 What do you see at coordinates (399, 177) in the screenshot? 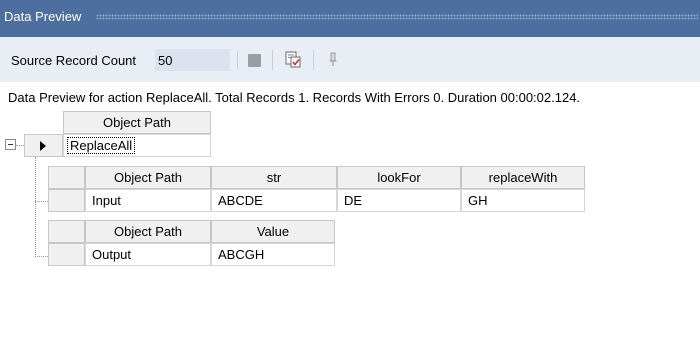
I see `column-header-lookfor: lookFor` at bounding box center [399, 177].